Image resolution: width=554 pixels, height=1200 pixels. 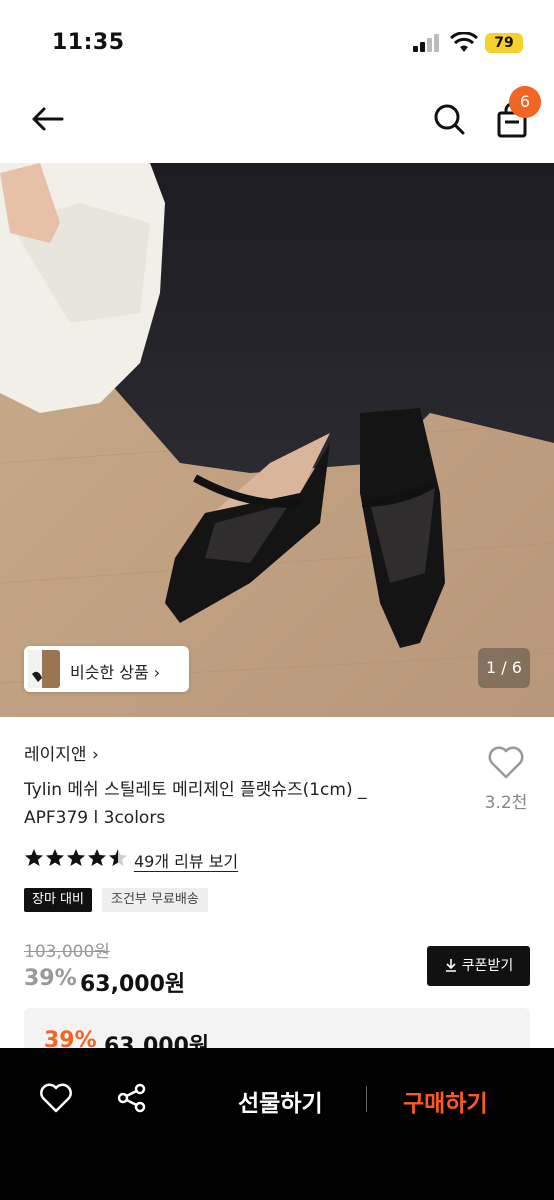 I want to click on back-button, so click(x=48, y=120).